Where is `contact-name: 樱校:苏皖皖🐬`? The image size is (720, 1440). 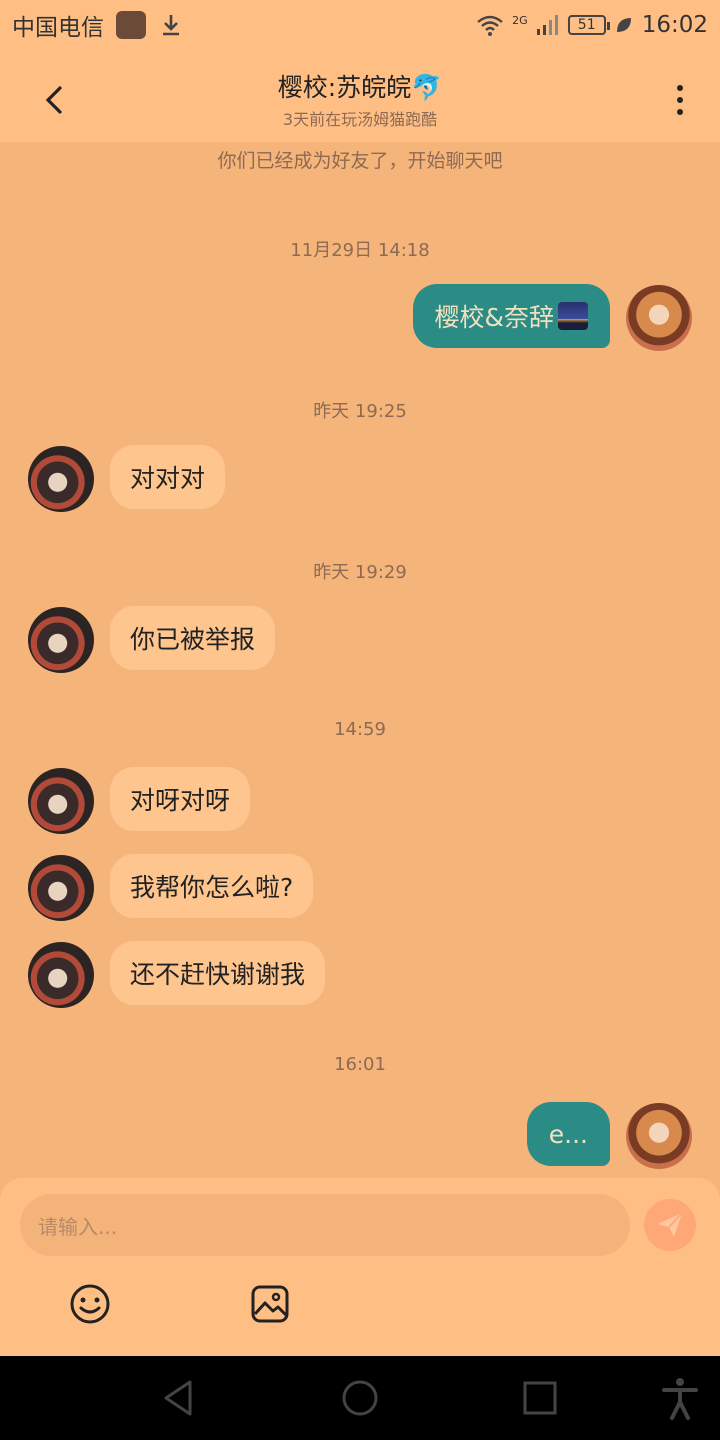 contact-name: 樱校:苏皖皖🐬 is located at coordinates (360, 87).